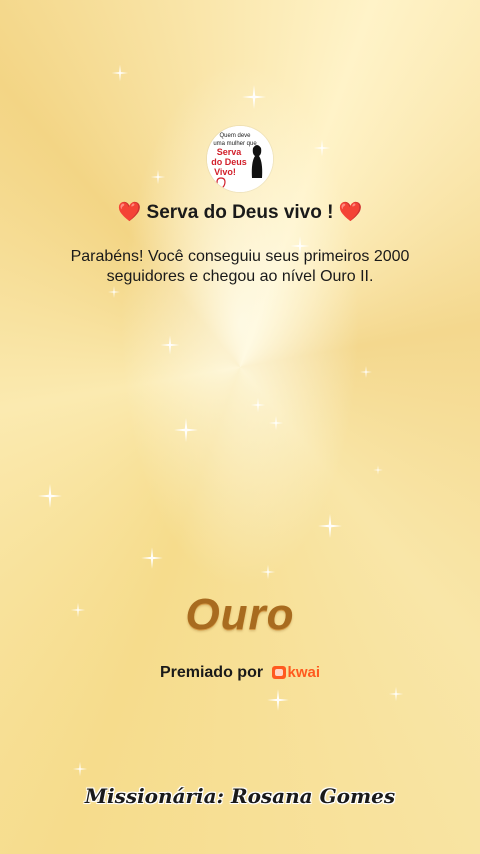 The width and height of the screenshot is (480, 854). What do you see at coordinates (229, 162) in the screenshot?
I see `avatar-text-4: do Deus` at bounding box center [229, 162].